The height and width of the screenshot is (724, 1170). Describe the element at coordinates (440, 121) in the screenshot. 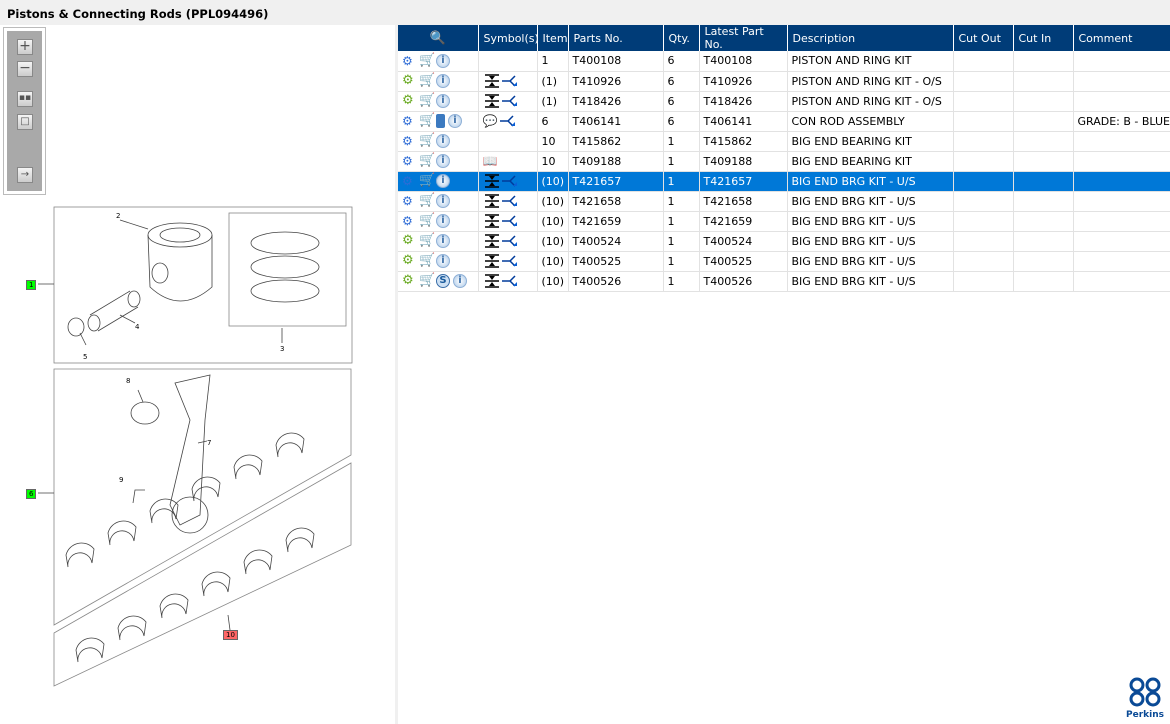

I see `book-icon` at that location.